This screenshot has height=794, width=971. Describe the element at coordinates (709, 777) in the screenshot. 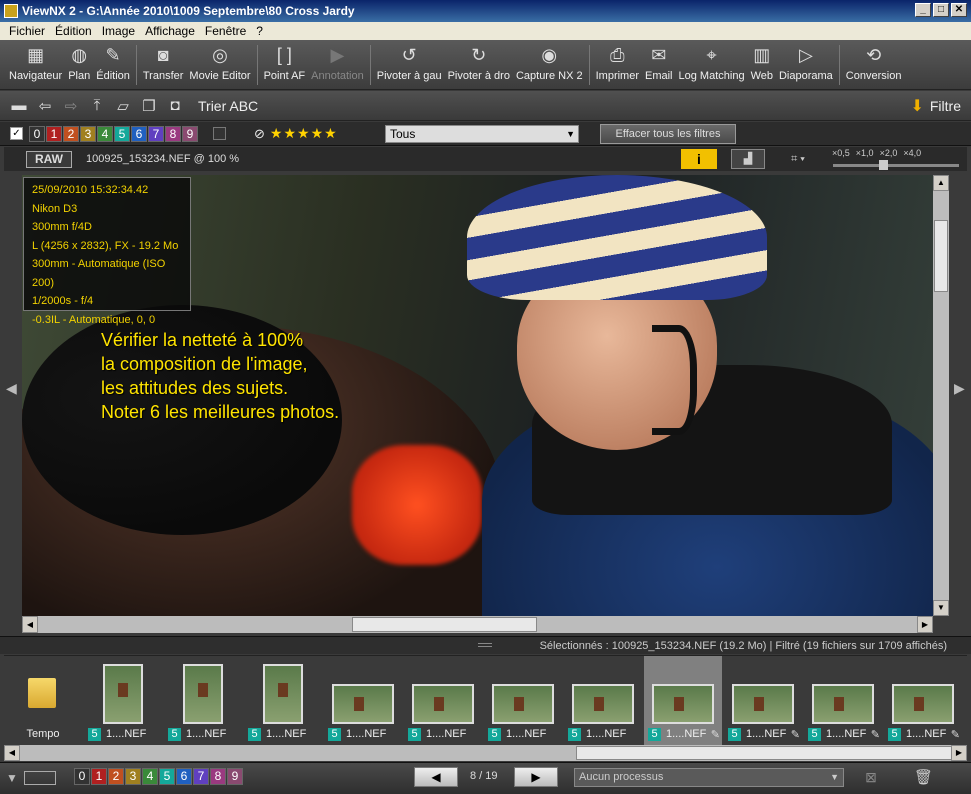

I see `process-dropdown: Aucun processus ▼` at that location.